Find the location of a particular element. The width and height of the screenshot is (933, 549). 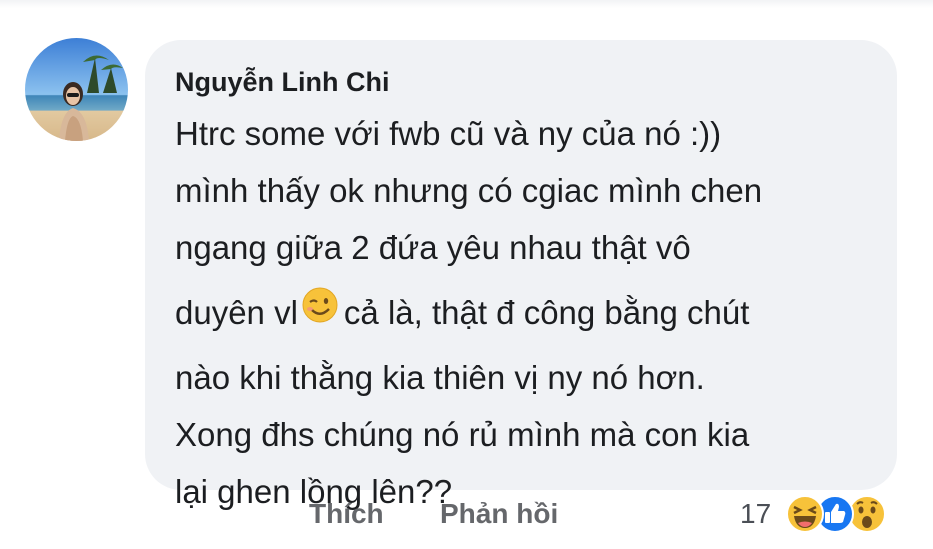

comment-line-part: cả là, thật đ công bằng chút is located at coordinates (546, 312).